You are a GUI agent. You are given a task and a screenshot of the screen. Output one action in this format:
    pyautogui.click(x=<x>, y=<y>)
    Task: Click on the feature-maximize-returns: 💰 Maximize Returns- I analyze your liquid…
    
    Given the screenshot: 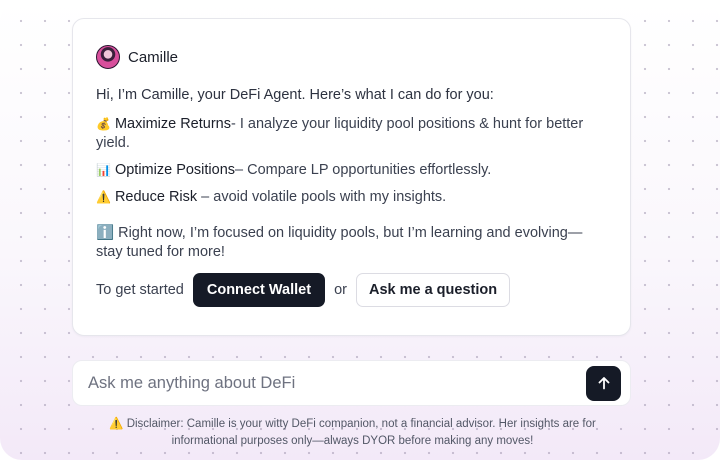 What is the action you would take?
    pyautogui.click(x=351, y=134)
    